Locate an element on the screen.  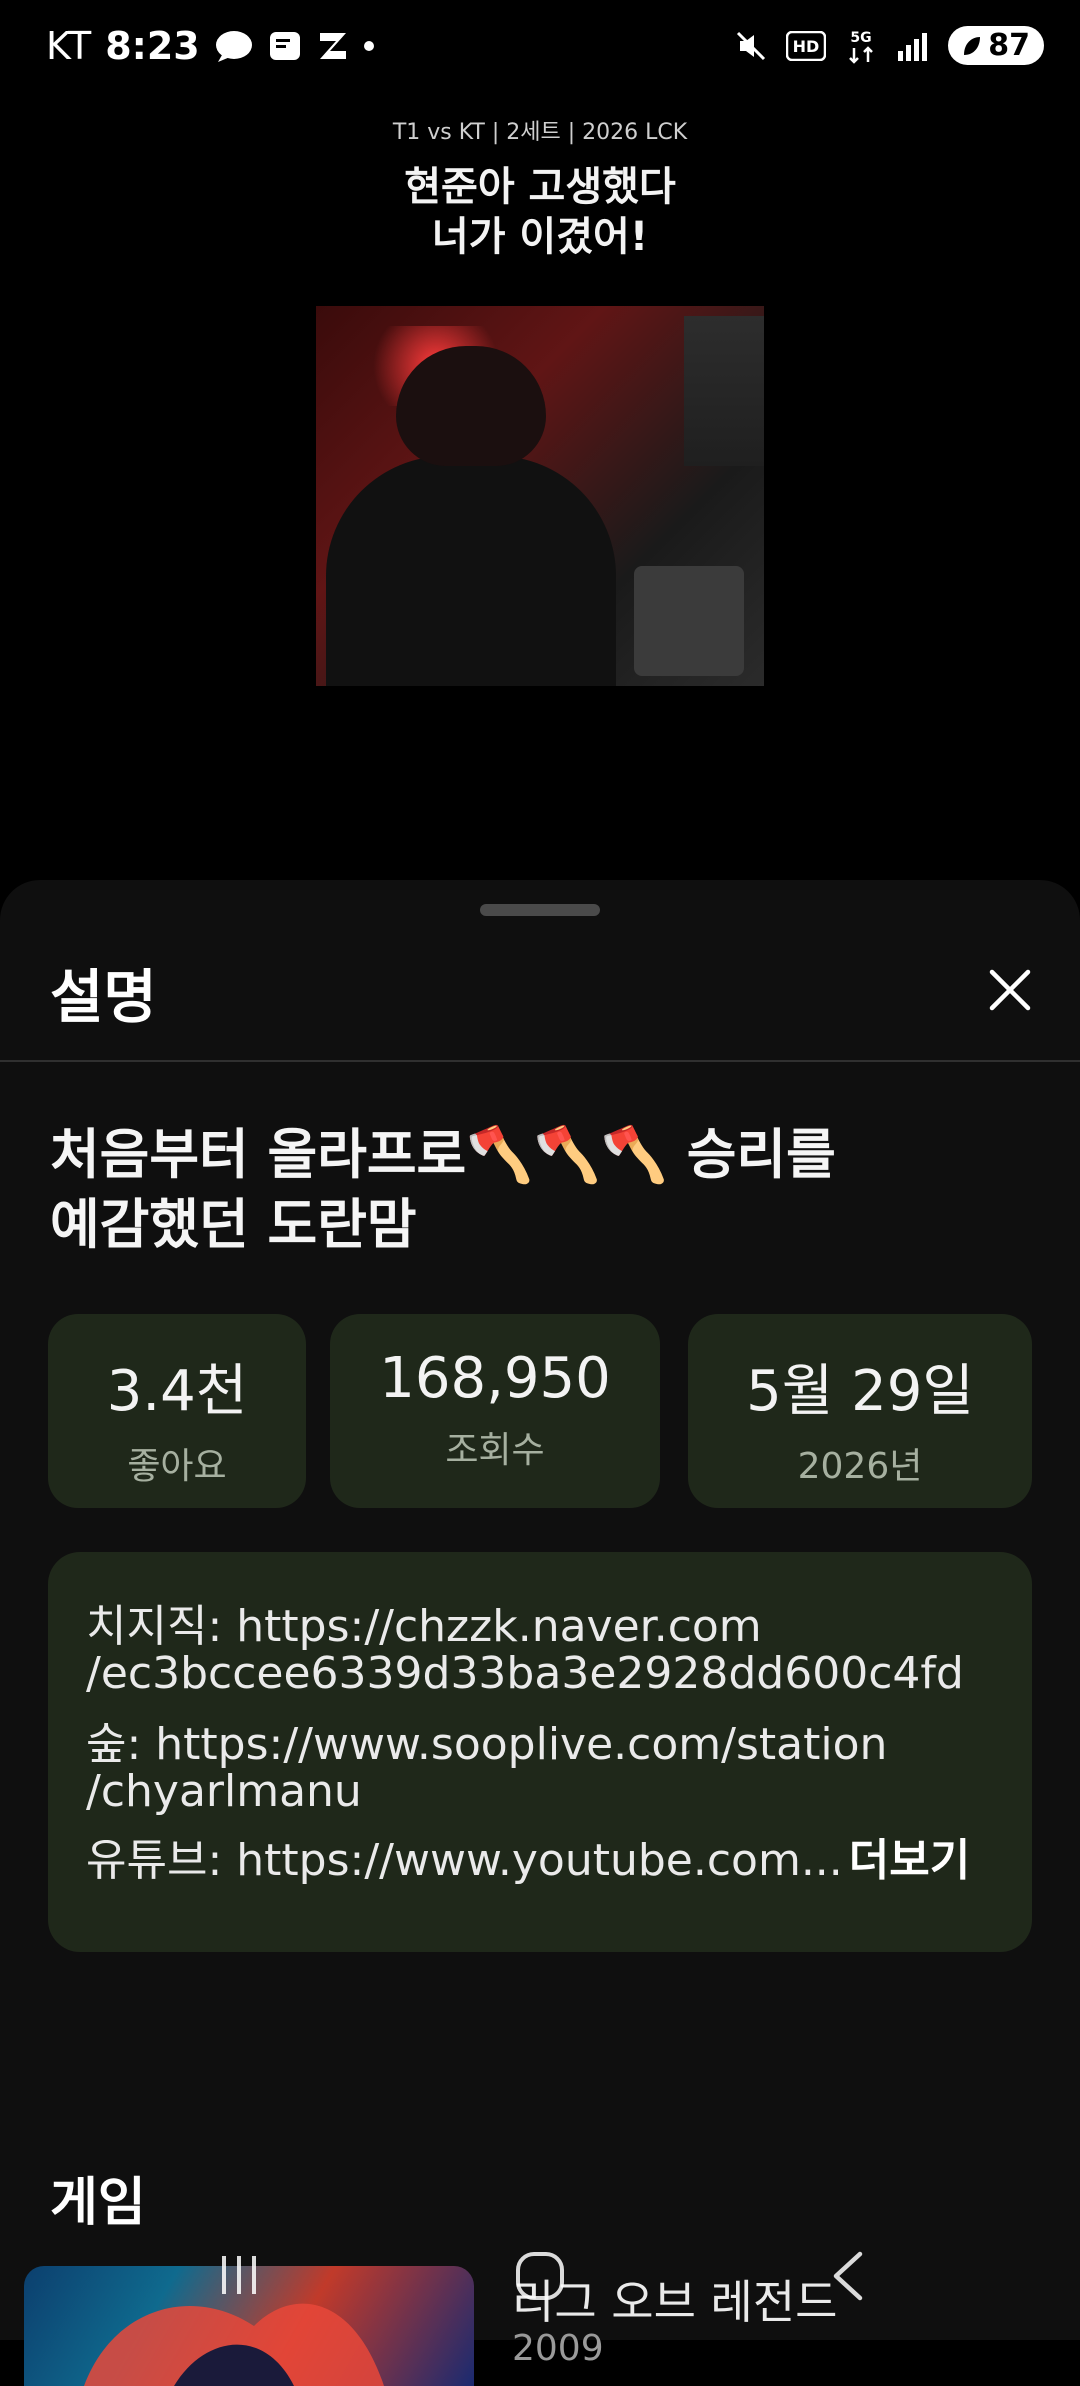
close-button is located at coordinates (1010, 990).